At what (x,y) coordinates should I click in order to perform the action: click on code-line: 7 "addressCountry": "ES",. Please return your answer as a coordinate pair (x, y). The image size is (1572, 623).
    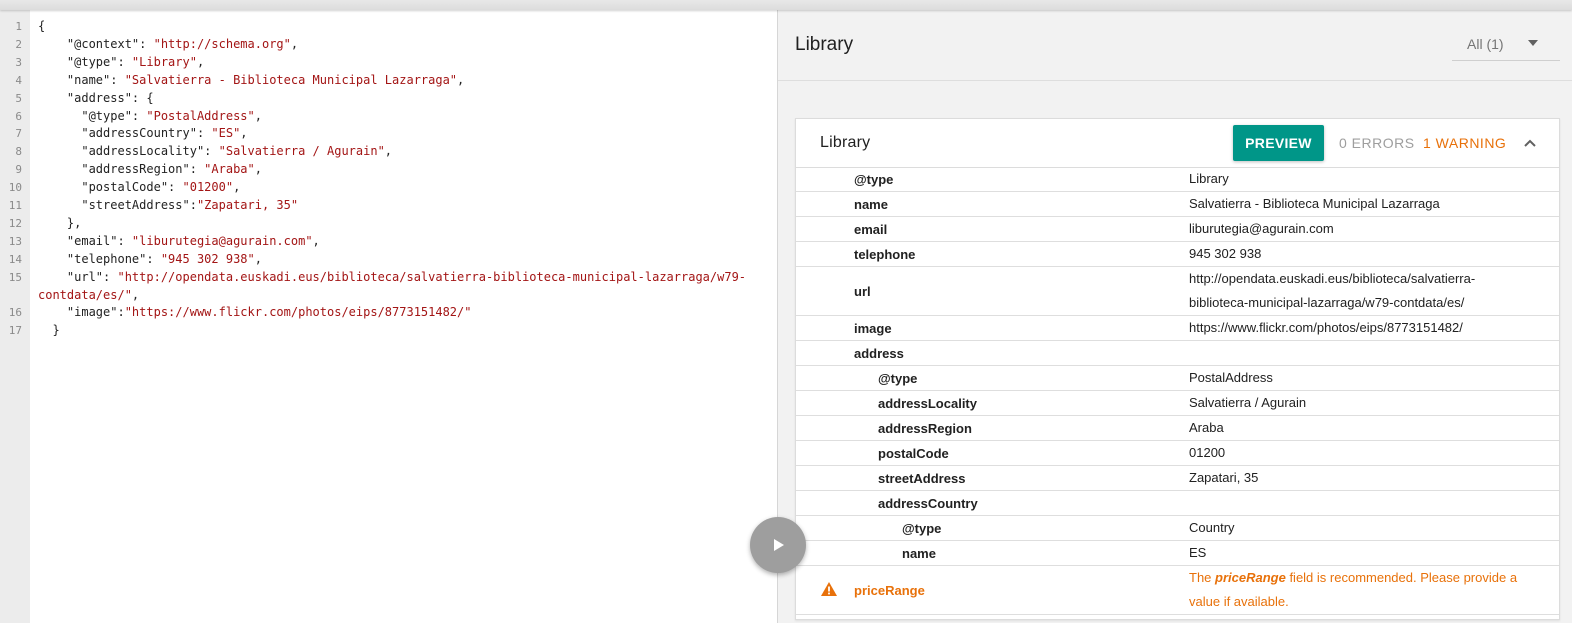
    Looking at the image, I should click on (389, 134).